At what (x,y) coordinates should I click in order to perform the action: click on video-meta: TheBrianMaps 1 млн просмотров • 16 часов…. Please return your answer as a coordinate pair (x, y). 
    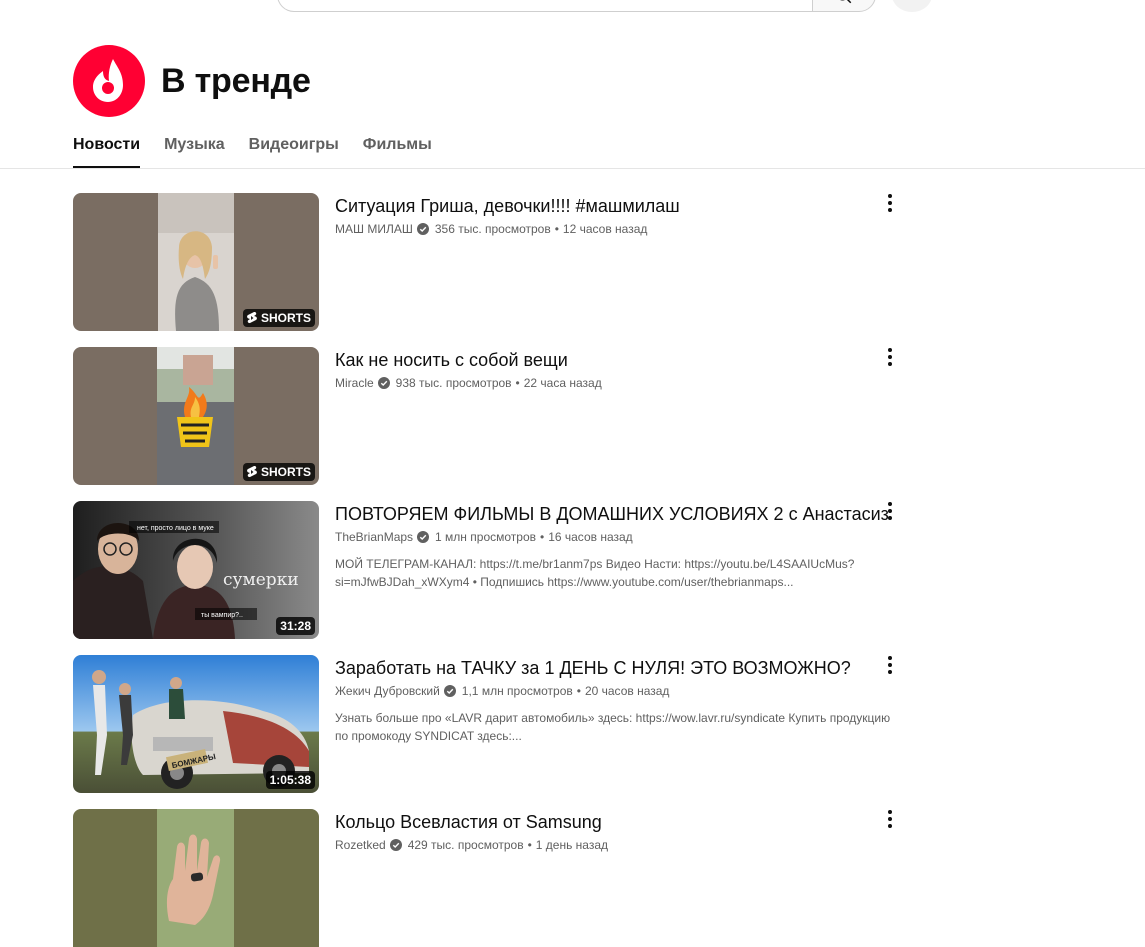
    Looking at the image, I should click on (620, 537).